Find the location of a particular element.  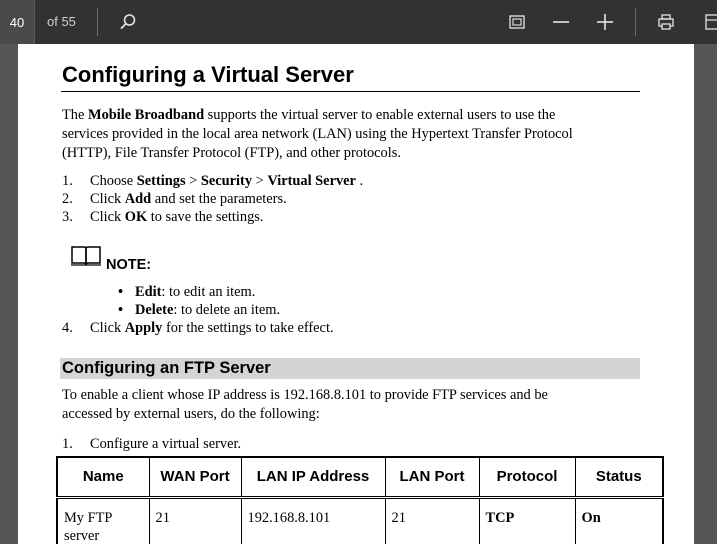

col-header-wan-port: WAN Port is located at coordinates (195, 477).